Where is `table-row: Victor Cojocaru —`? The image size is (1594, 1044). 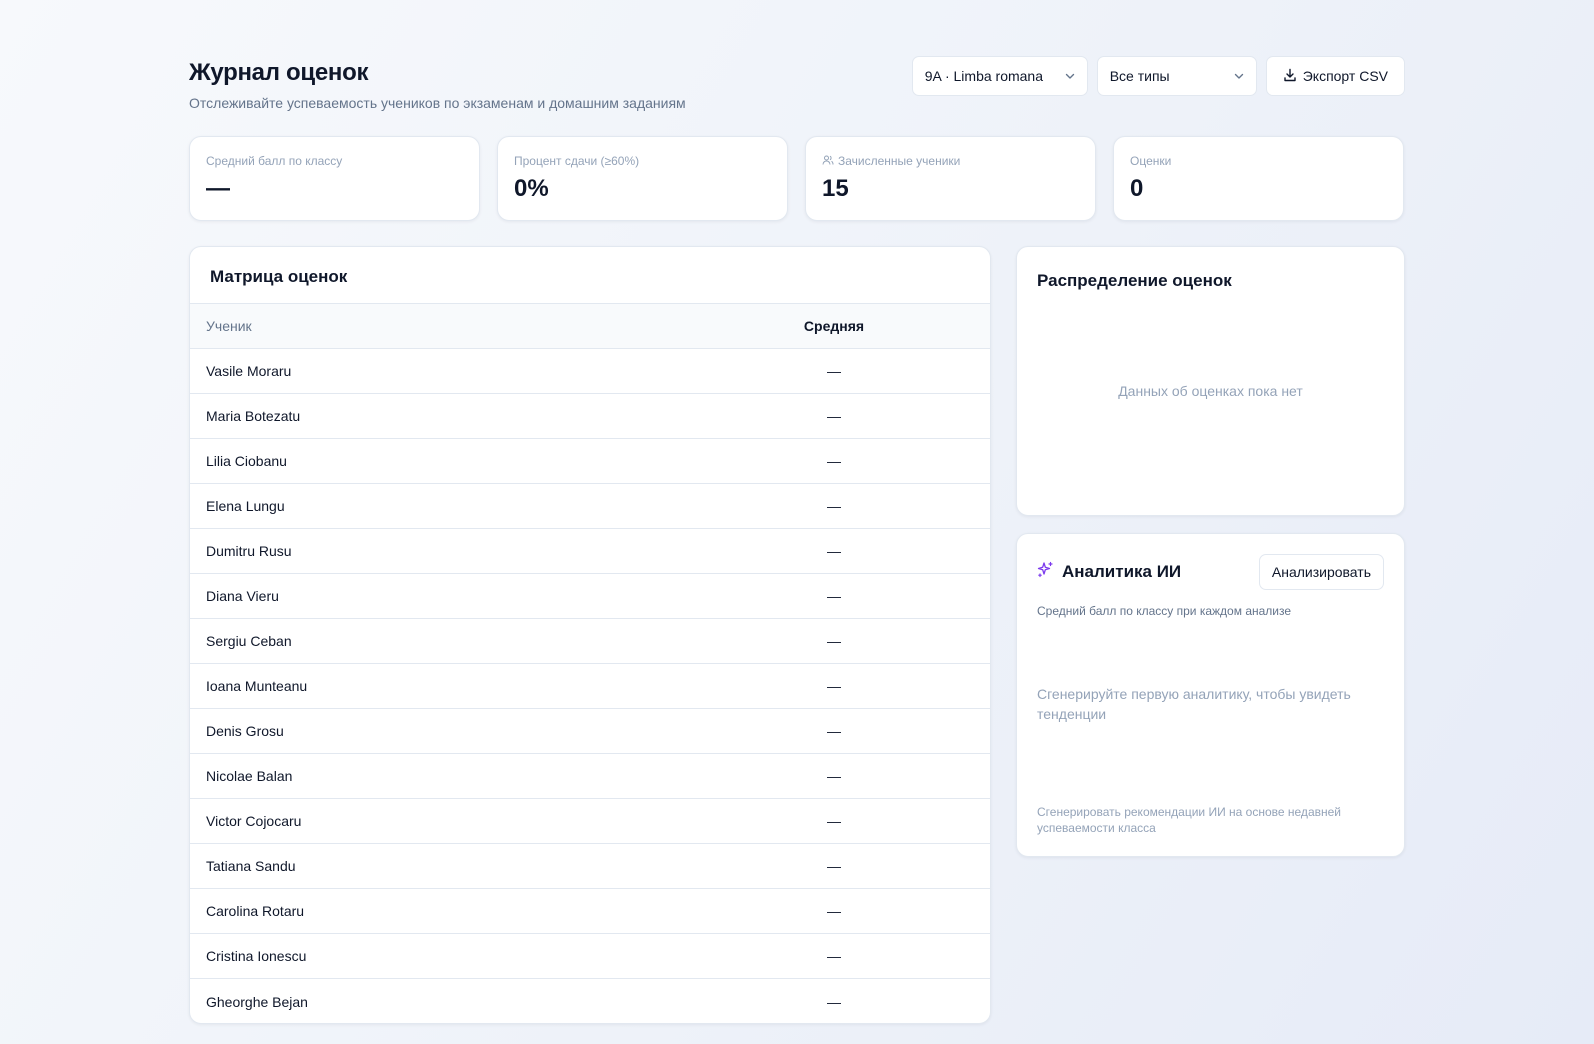 table-row: Victor Cojocaru — is located at coordinates (590, 821).